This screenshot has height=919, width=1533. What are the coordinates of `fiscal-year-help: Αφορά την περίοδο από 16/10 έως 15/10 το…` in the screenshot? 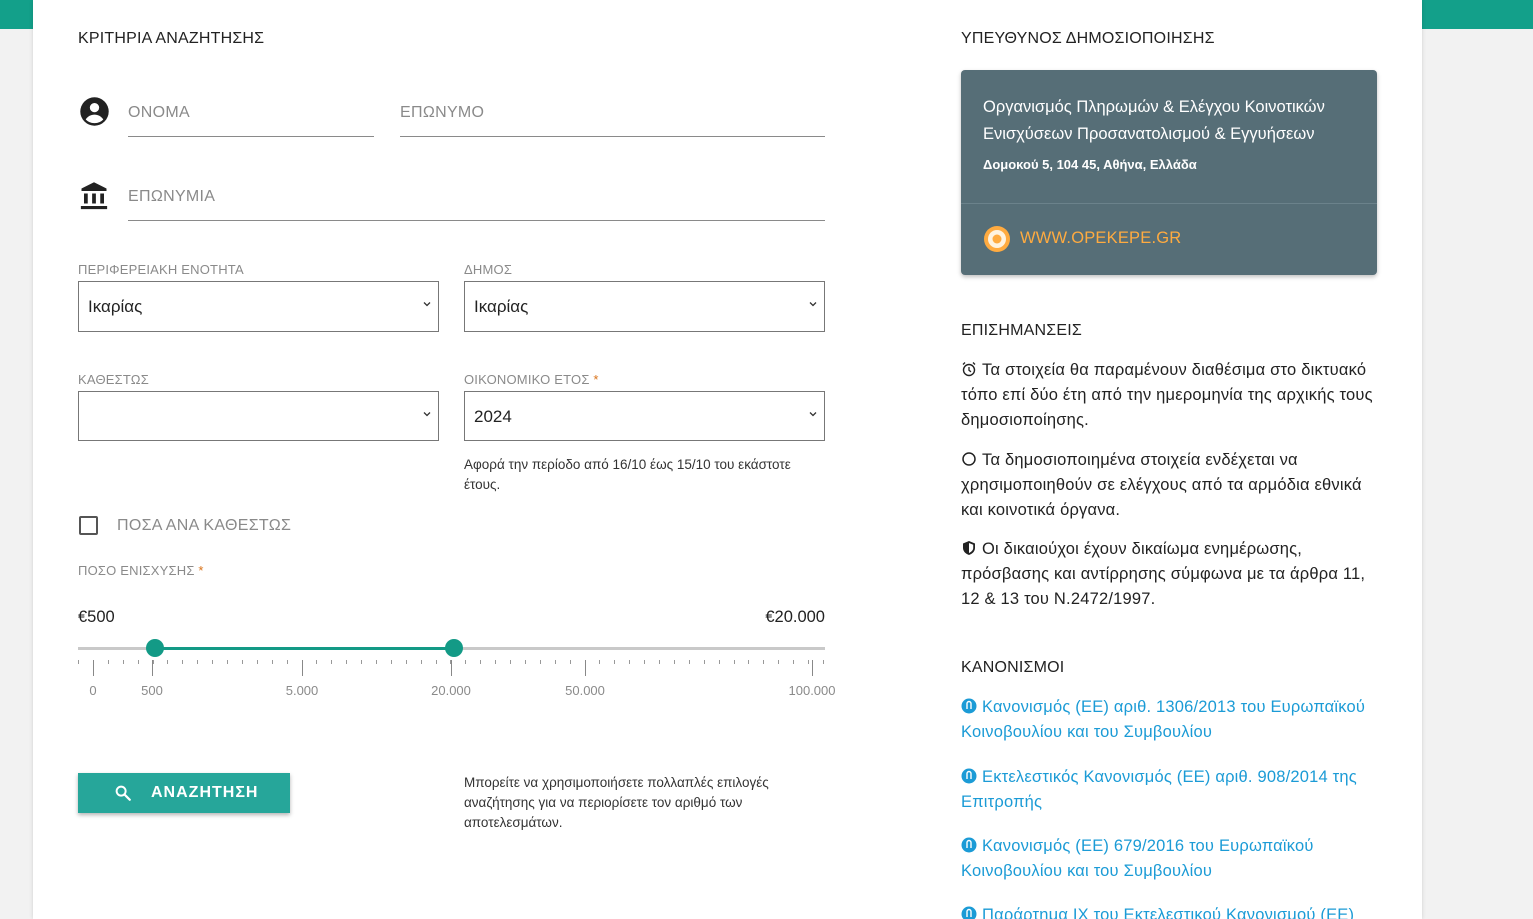 It's located at (627, 474).